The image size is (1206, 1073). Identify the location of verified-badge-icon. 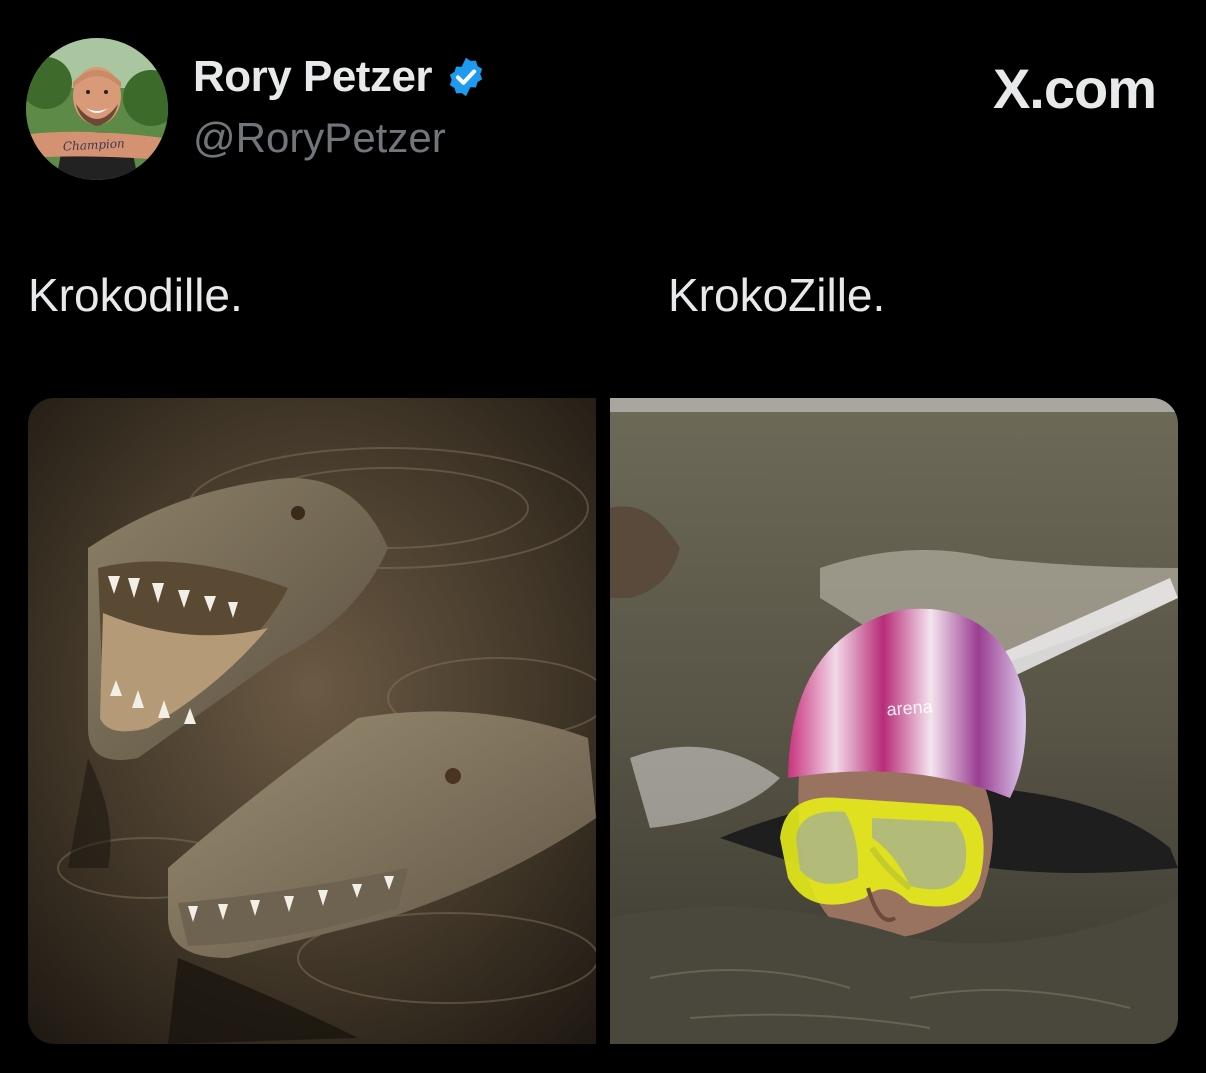
(466, 77).